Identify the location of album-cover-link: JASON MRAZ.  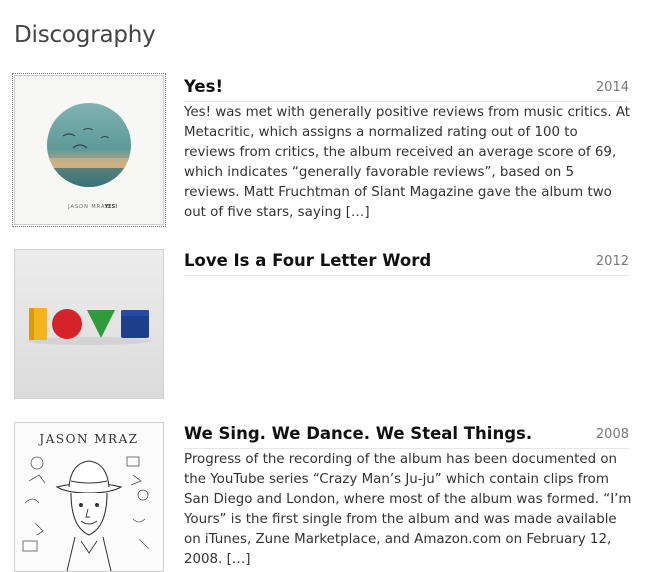
(89, 497).